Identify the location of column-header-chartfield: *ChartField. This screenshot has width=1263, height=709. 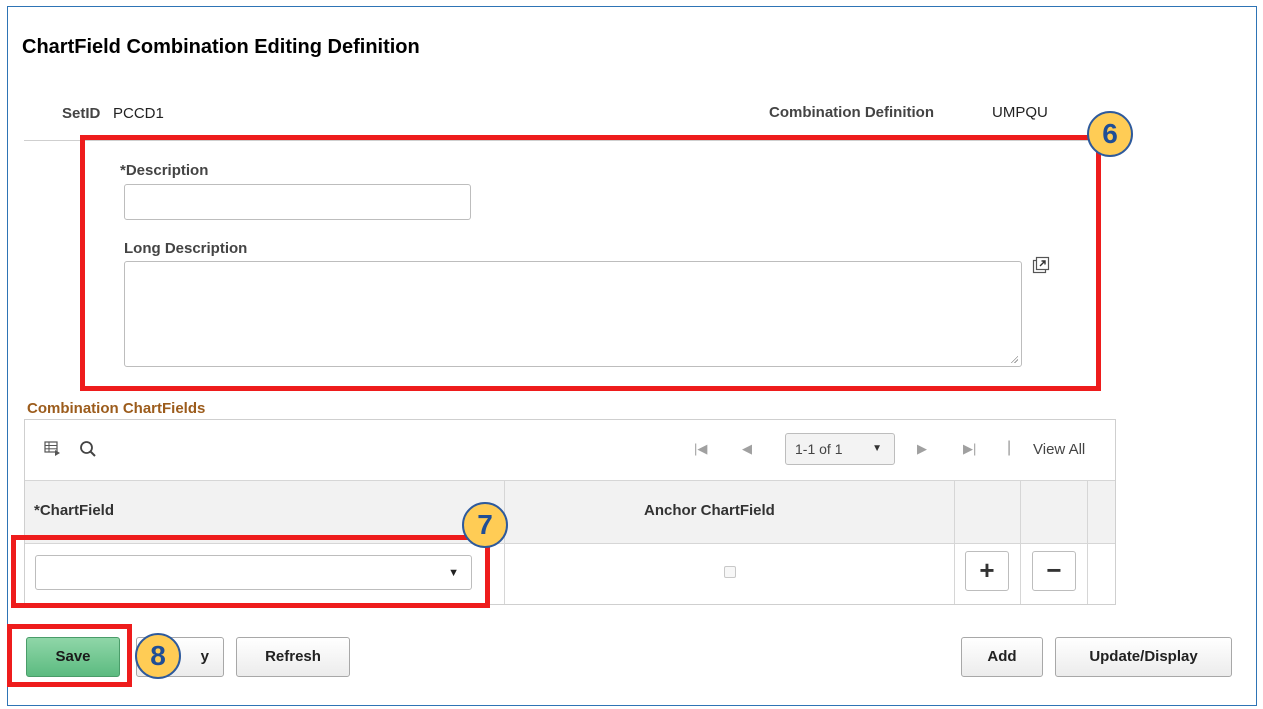
(74, 510).